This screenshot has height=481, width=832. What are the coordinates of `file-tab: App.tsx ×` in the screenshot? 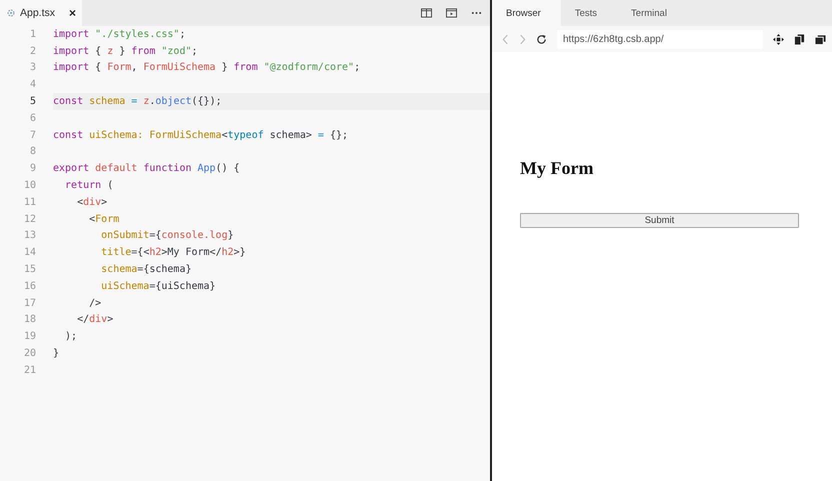 It's located at (41, 13).